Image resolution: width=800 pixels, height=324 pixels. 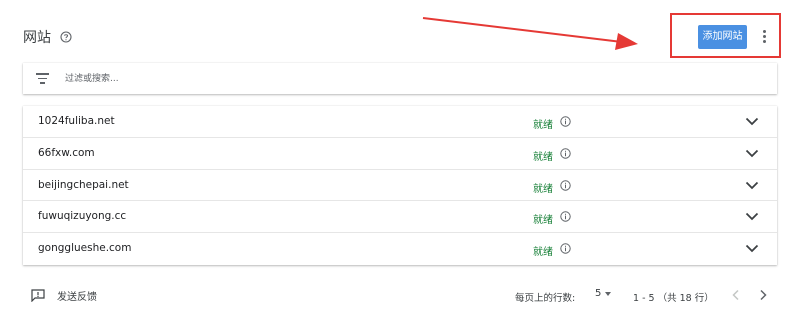 I want to click on filter-bar, so click(x=400, y=78).